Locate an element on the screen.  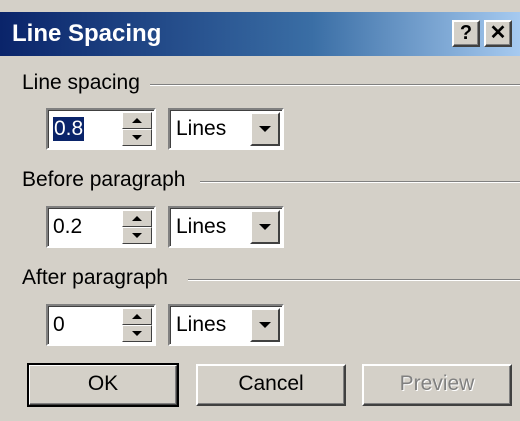
before-paragraph-unit-value: Lines is located at coordinates (201, 226).